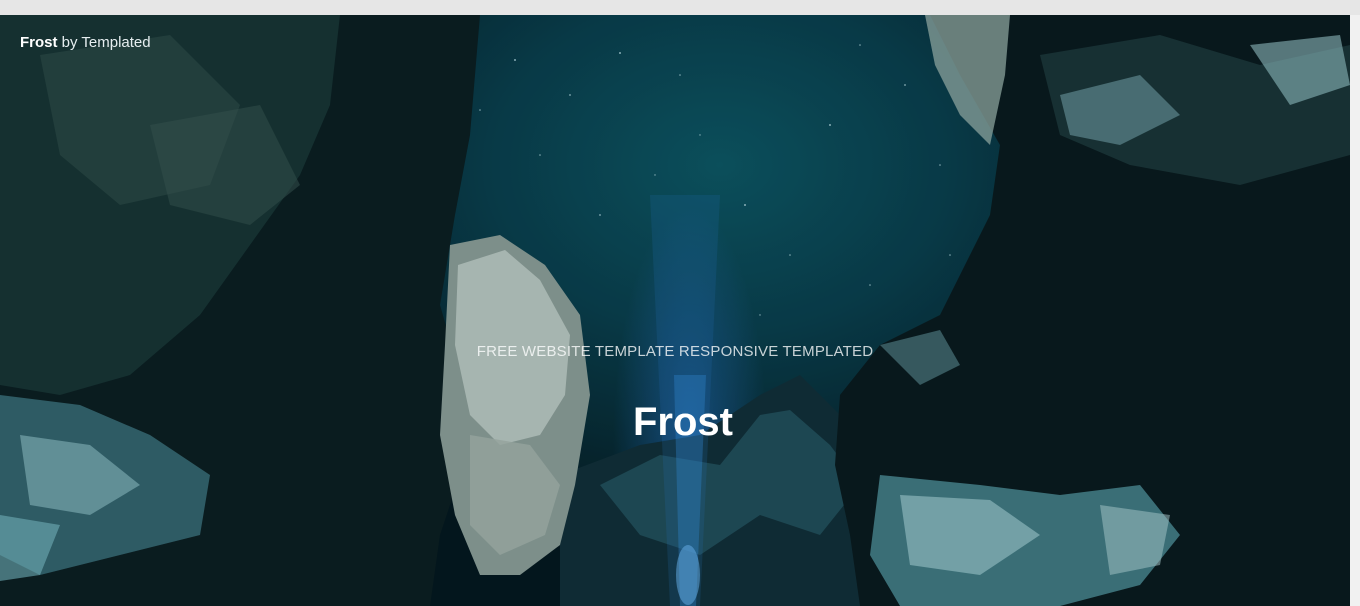 This screenshot has width=1360, height=606. Describe the element at coordinates (104, 42) in the screenshot. I see `logo-suffix: by Templated` at that location.